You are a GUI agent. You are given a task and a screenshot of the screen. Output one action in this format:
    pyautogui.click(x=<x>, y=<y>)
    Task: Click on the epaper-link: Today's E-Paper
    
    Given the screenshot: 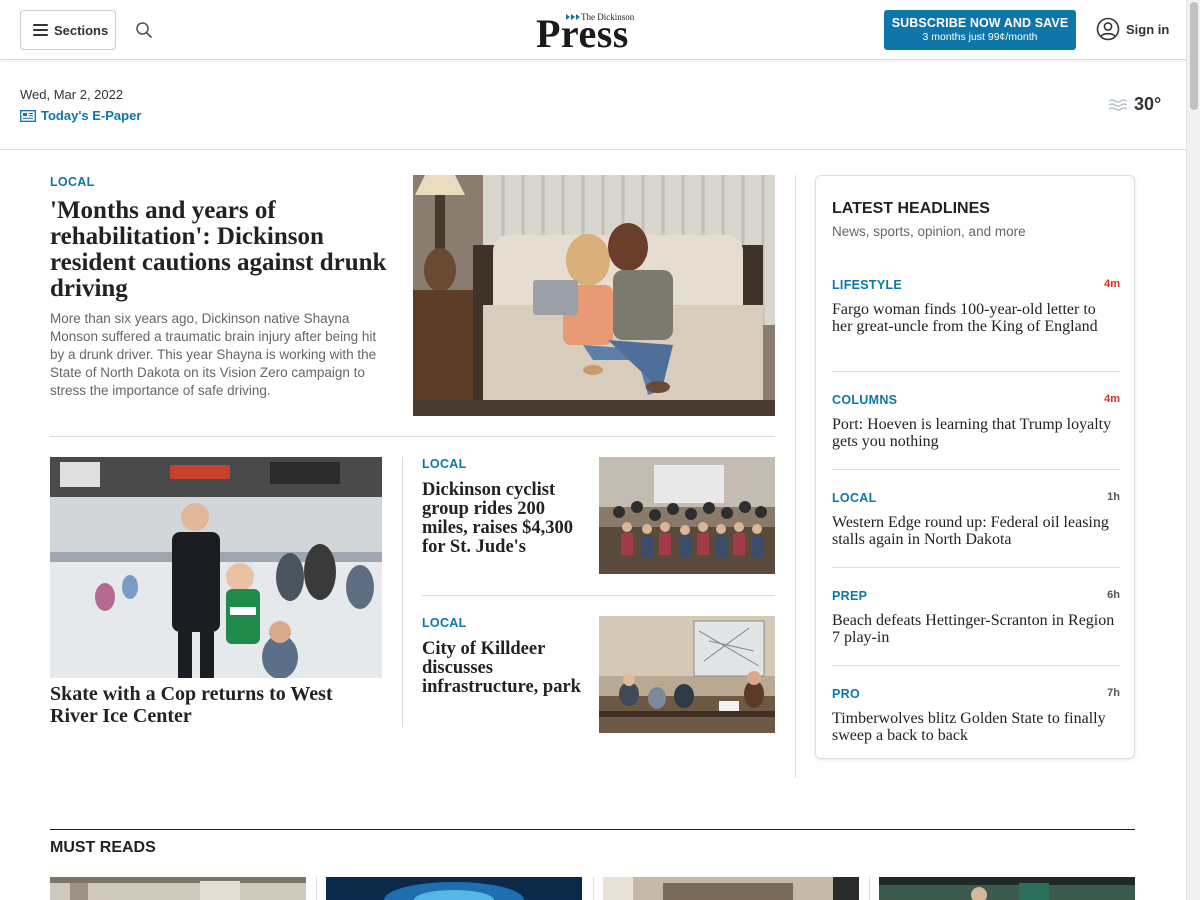 What is the action you would take?
    pyautogui.click(x=80, y=115)
    